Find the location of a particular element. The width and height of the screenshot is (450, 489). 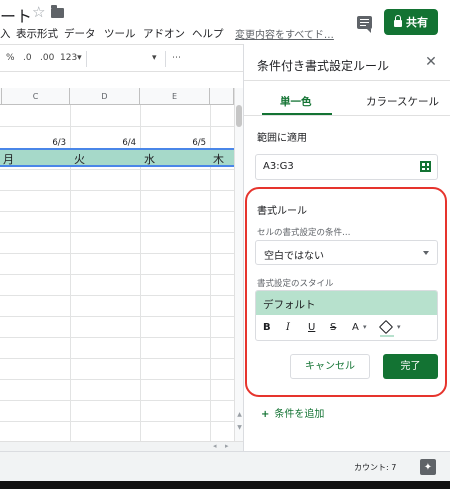

cell-day-mon: 月 is located at coordinates (8, 159).